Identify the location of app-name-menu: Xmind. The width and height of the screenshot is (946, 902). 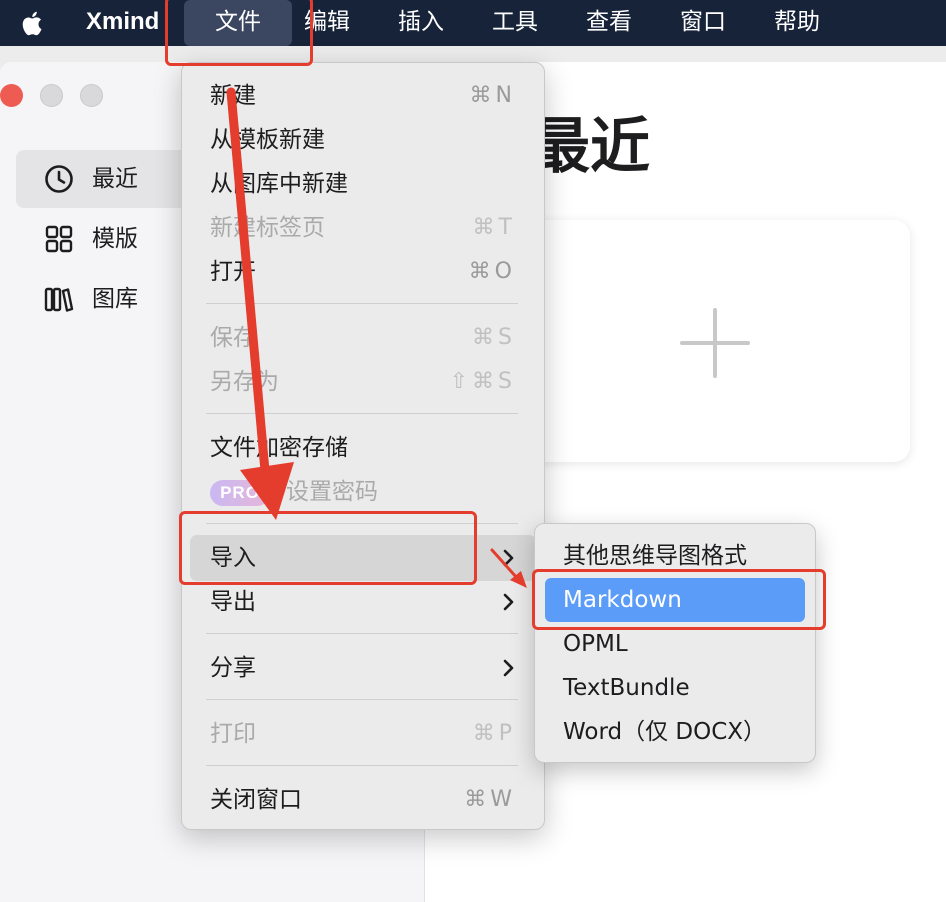
(122, 23).